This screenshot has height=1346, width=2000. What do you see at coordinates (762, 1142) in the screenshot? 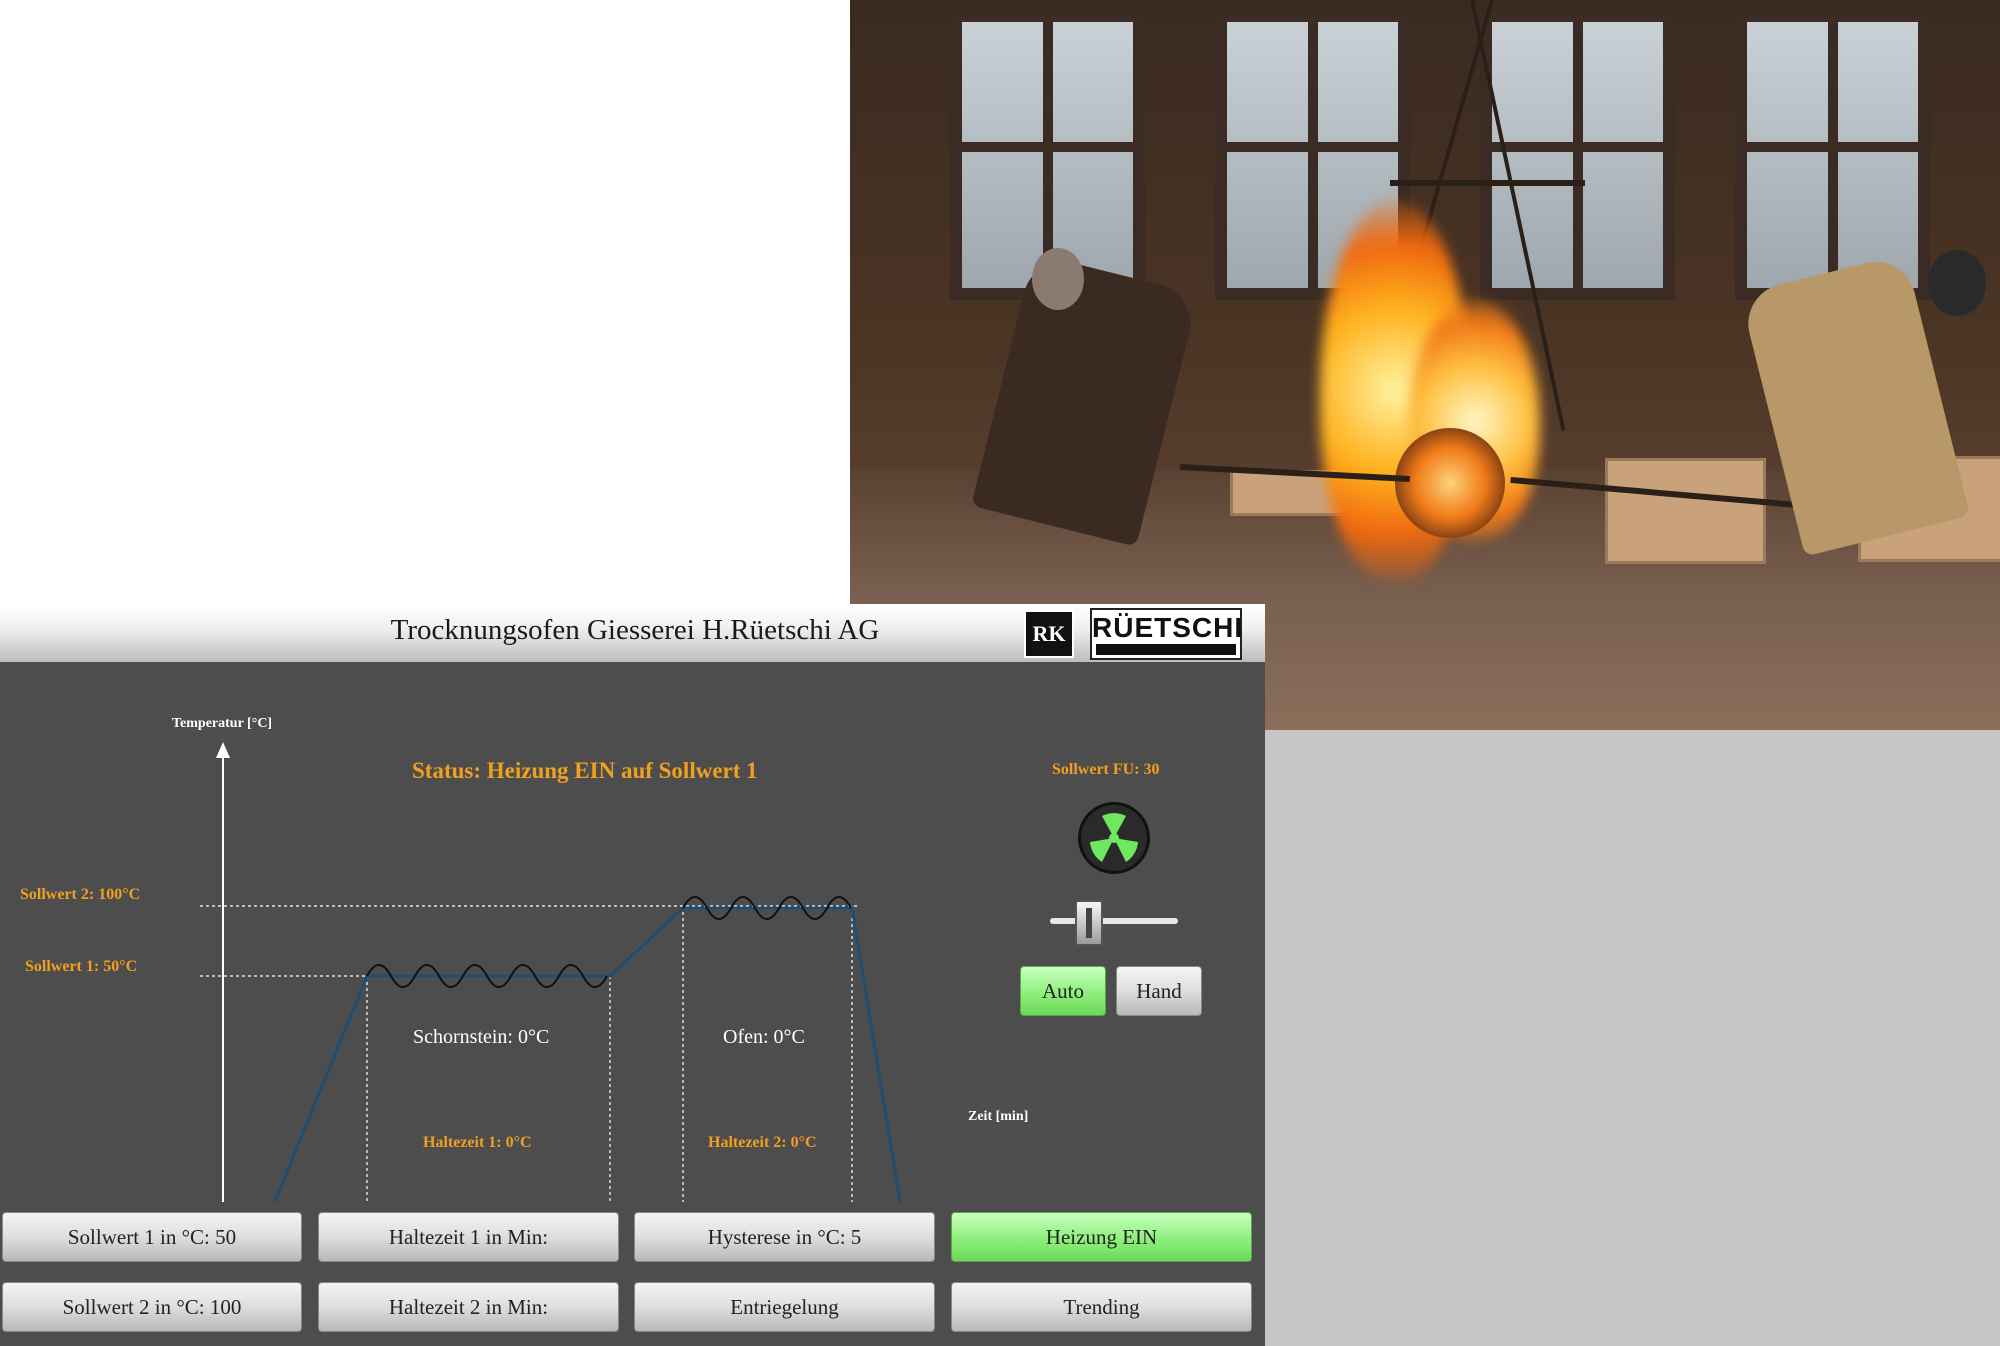
I see `haltezeit2-label: Haltezeit 2: 0°C` at bounding box center [762, 1142].